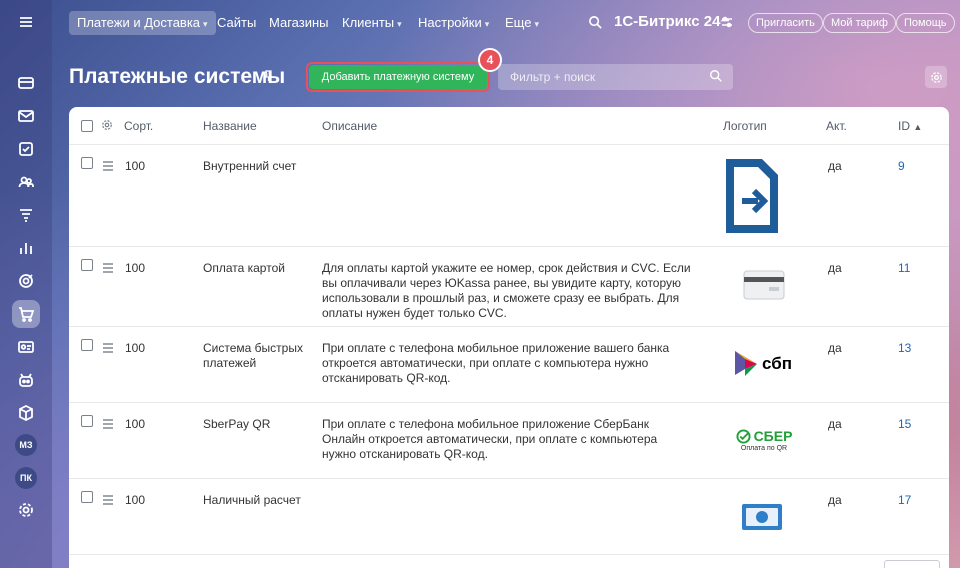  I want to click on sbp-logo-text: сбп, so click(777, 363).